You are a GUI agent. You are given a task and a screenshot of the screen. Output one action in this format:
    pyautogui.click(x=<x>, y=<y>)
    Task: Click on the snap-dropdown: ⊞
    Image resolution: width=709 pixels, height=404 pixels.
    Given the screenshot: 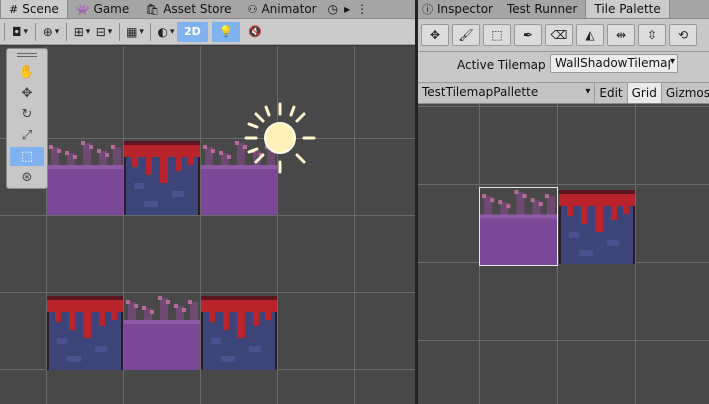 What is the action you would take?
    pyautogui.click(x=82, y=32)
    